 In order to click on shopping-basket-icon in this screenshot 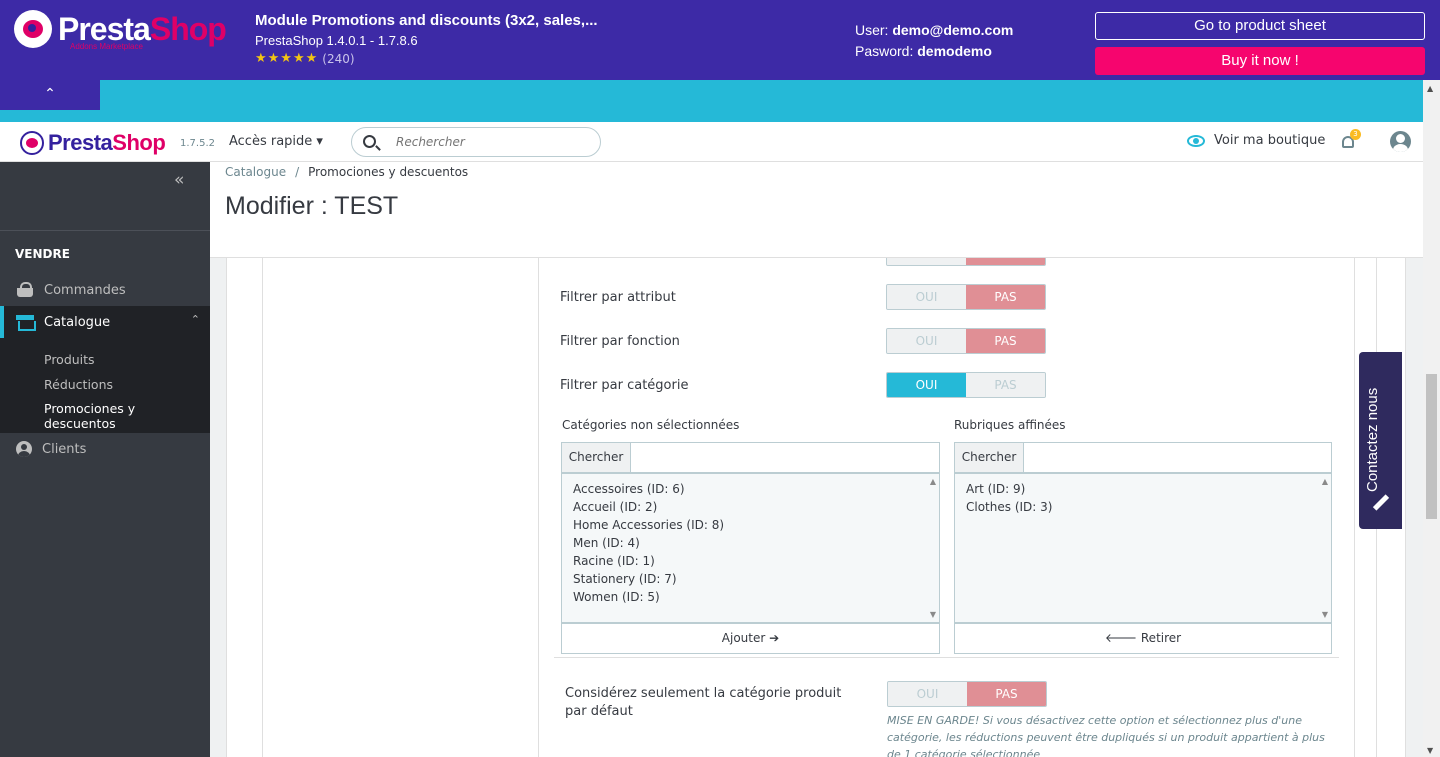, I will do `click(25, 290)`.